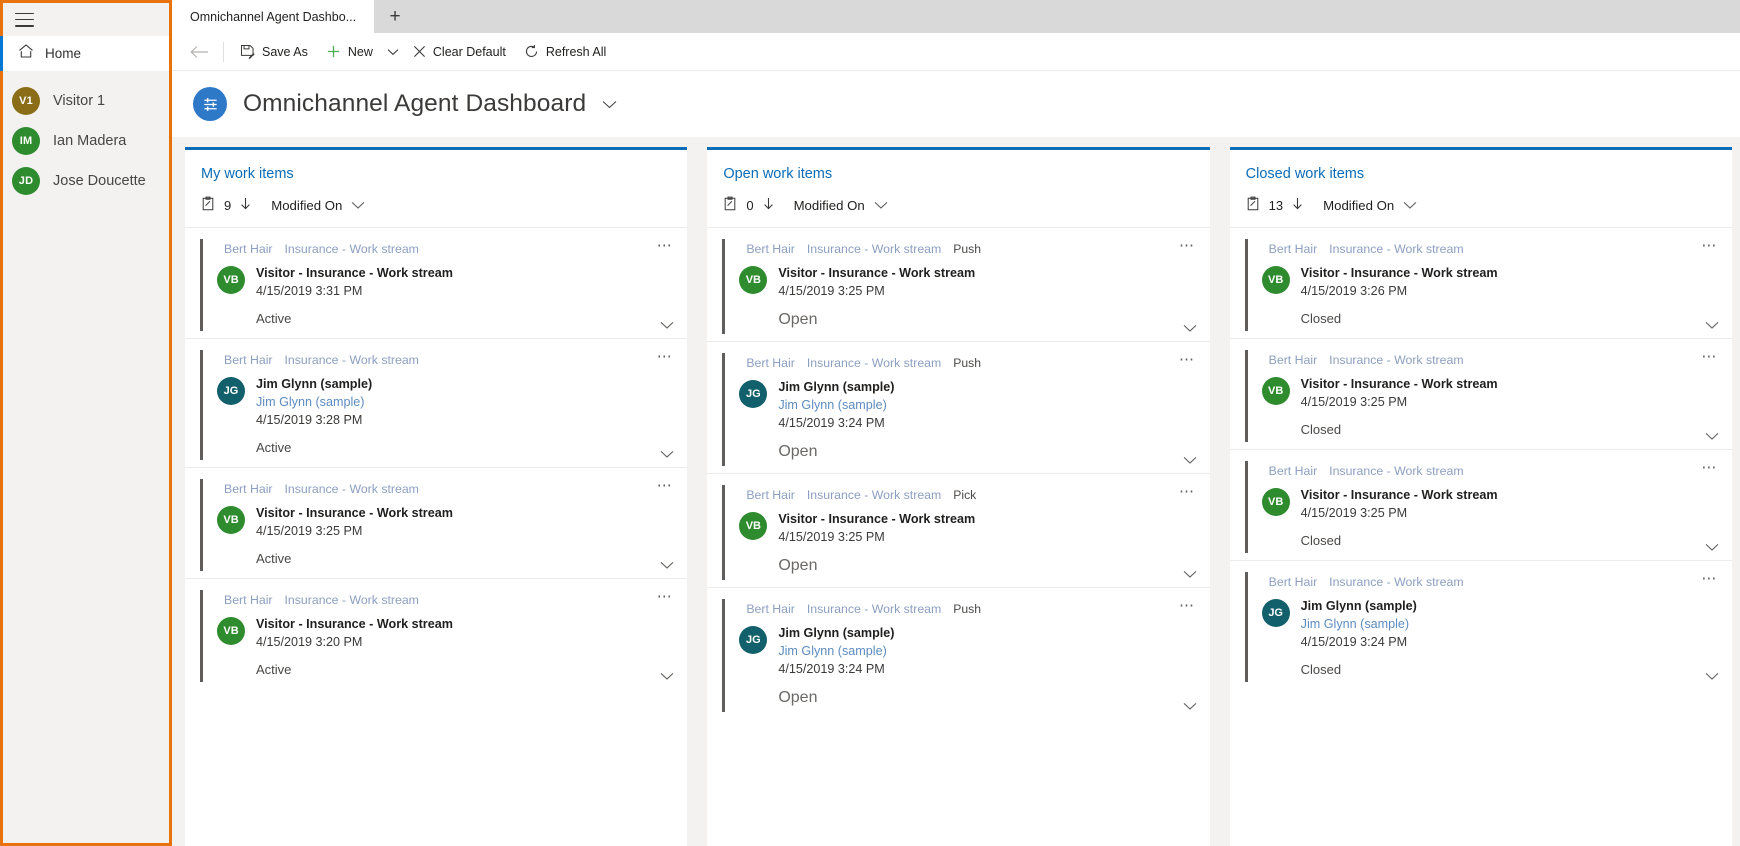  Describe the element at coordinates (63, 53) in the screenshot. I see `sidebar-home-label: Home` at that location.